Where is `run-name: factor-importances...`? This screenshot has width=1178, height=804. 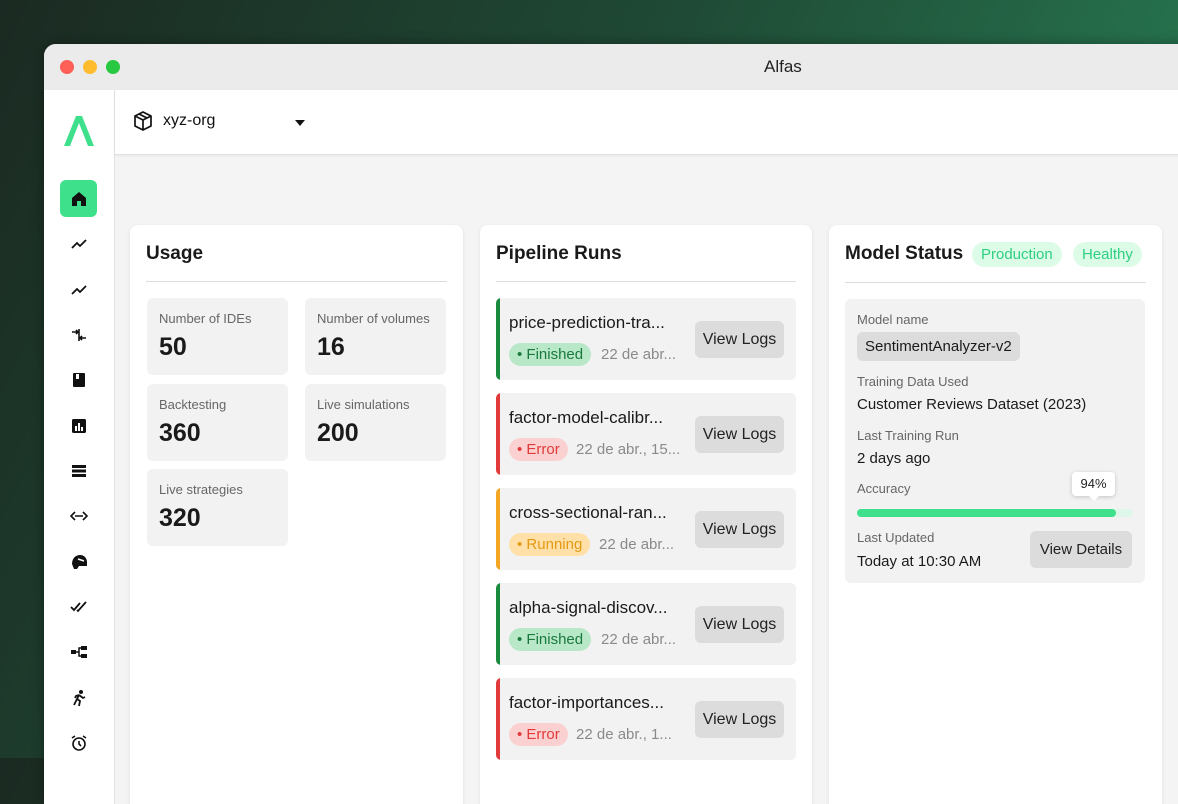
run-name: factor-importances... is located at coordinates (596, 703).